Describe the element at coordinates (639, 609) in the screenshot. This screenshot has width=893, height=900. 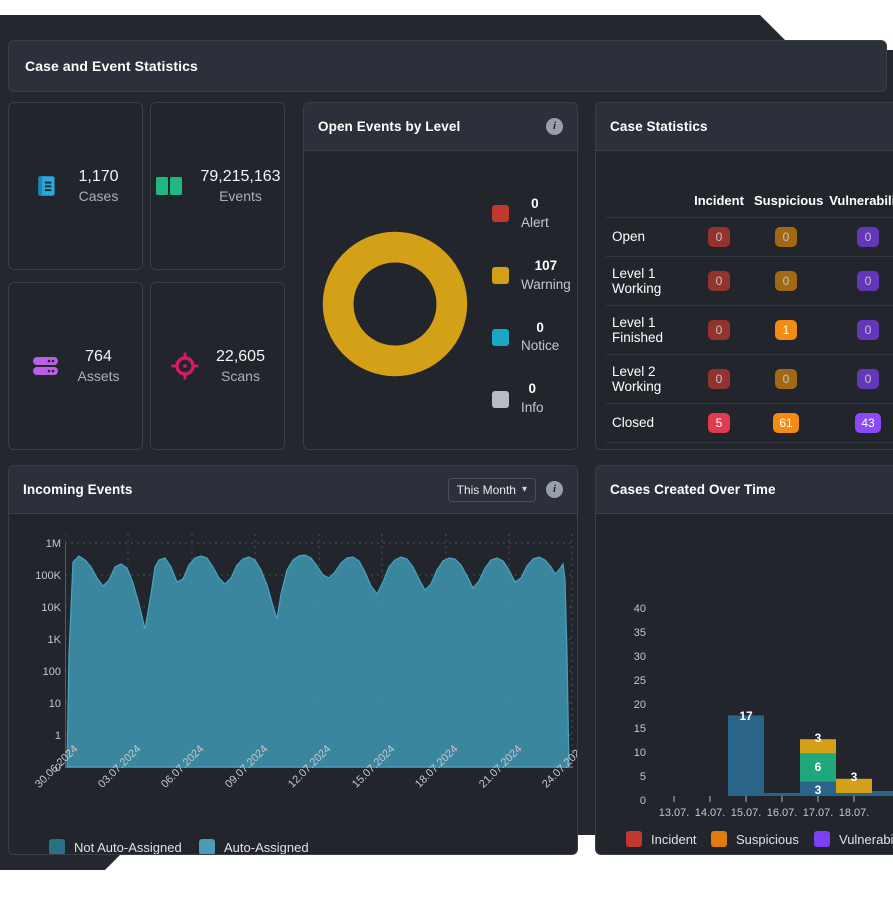
I see `ytick-label: 40` at that location.